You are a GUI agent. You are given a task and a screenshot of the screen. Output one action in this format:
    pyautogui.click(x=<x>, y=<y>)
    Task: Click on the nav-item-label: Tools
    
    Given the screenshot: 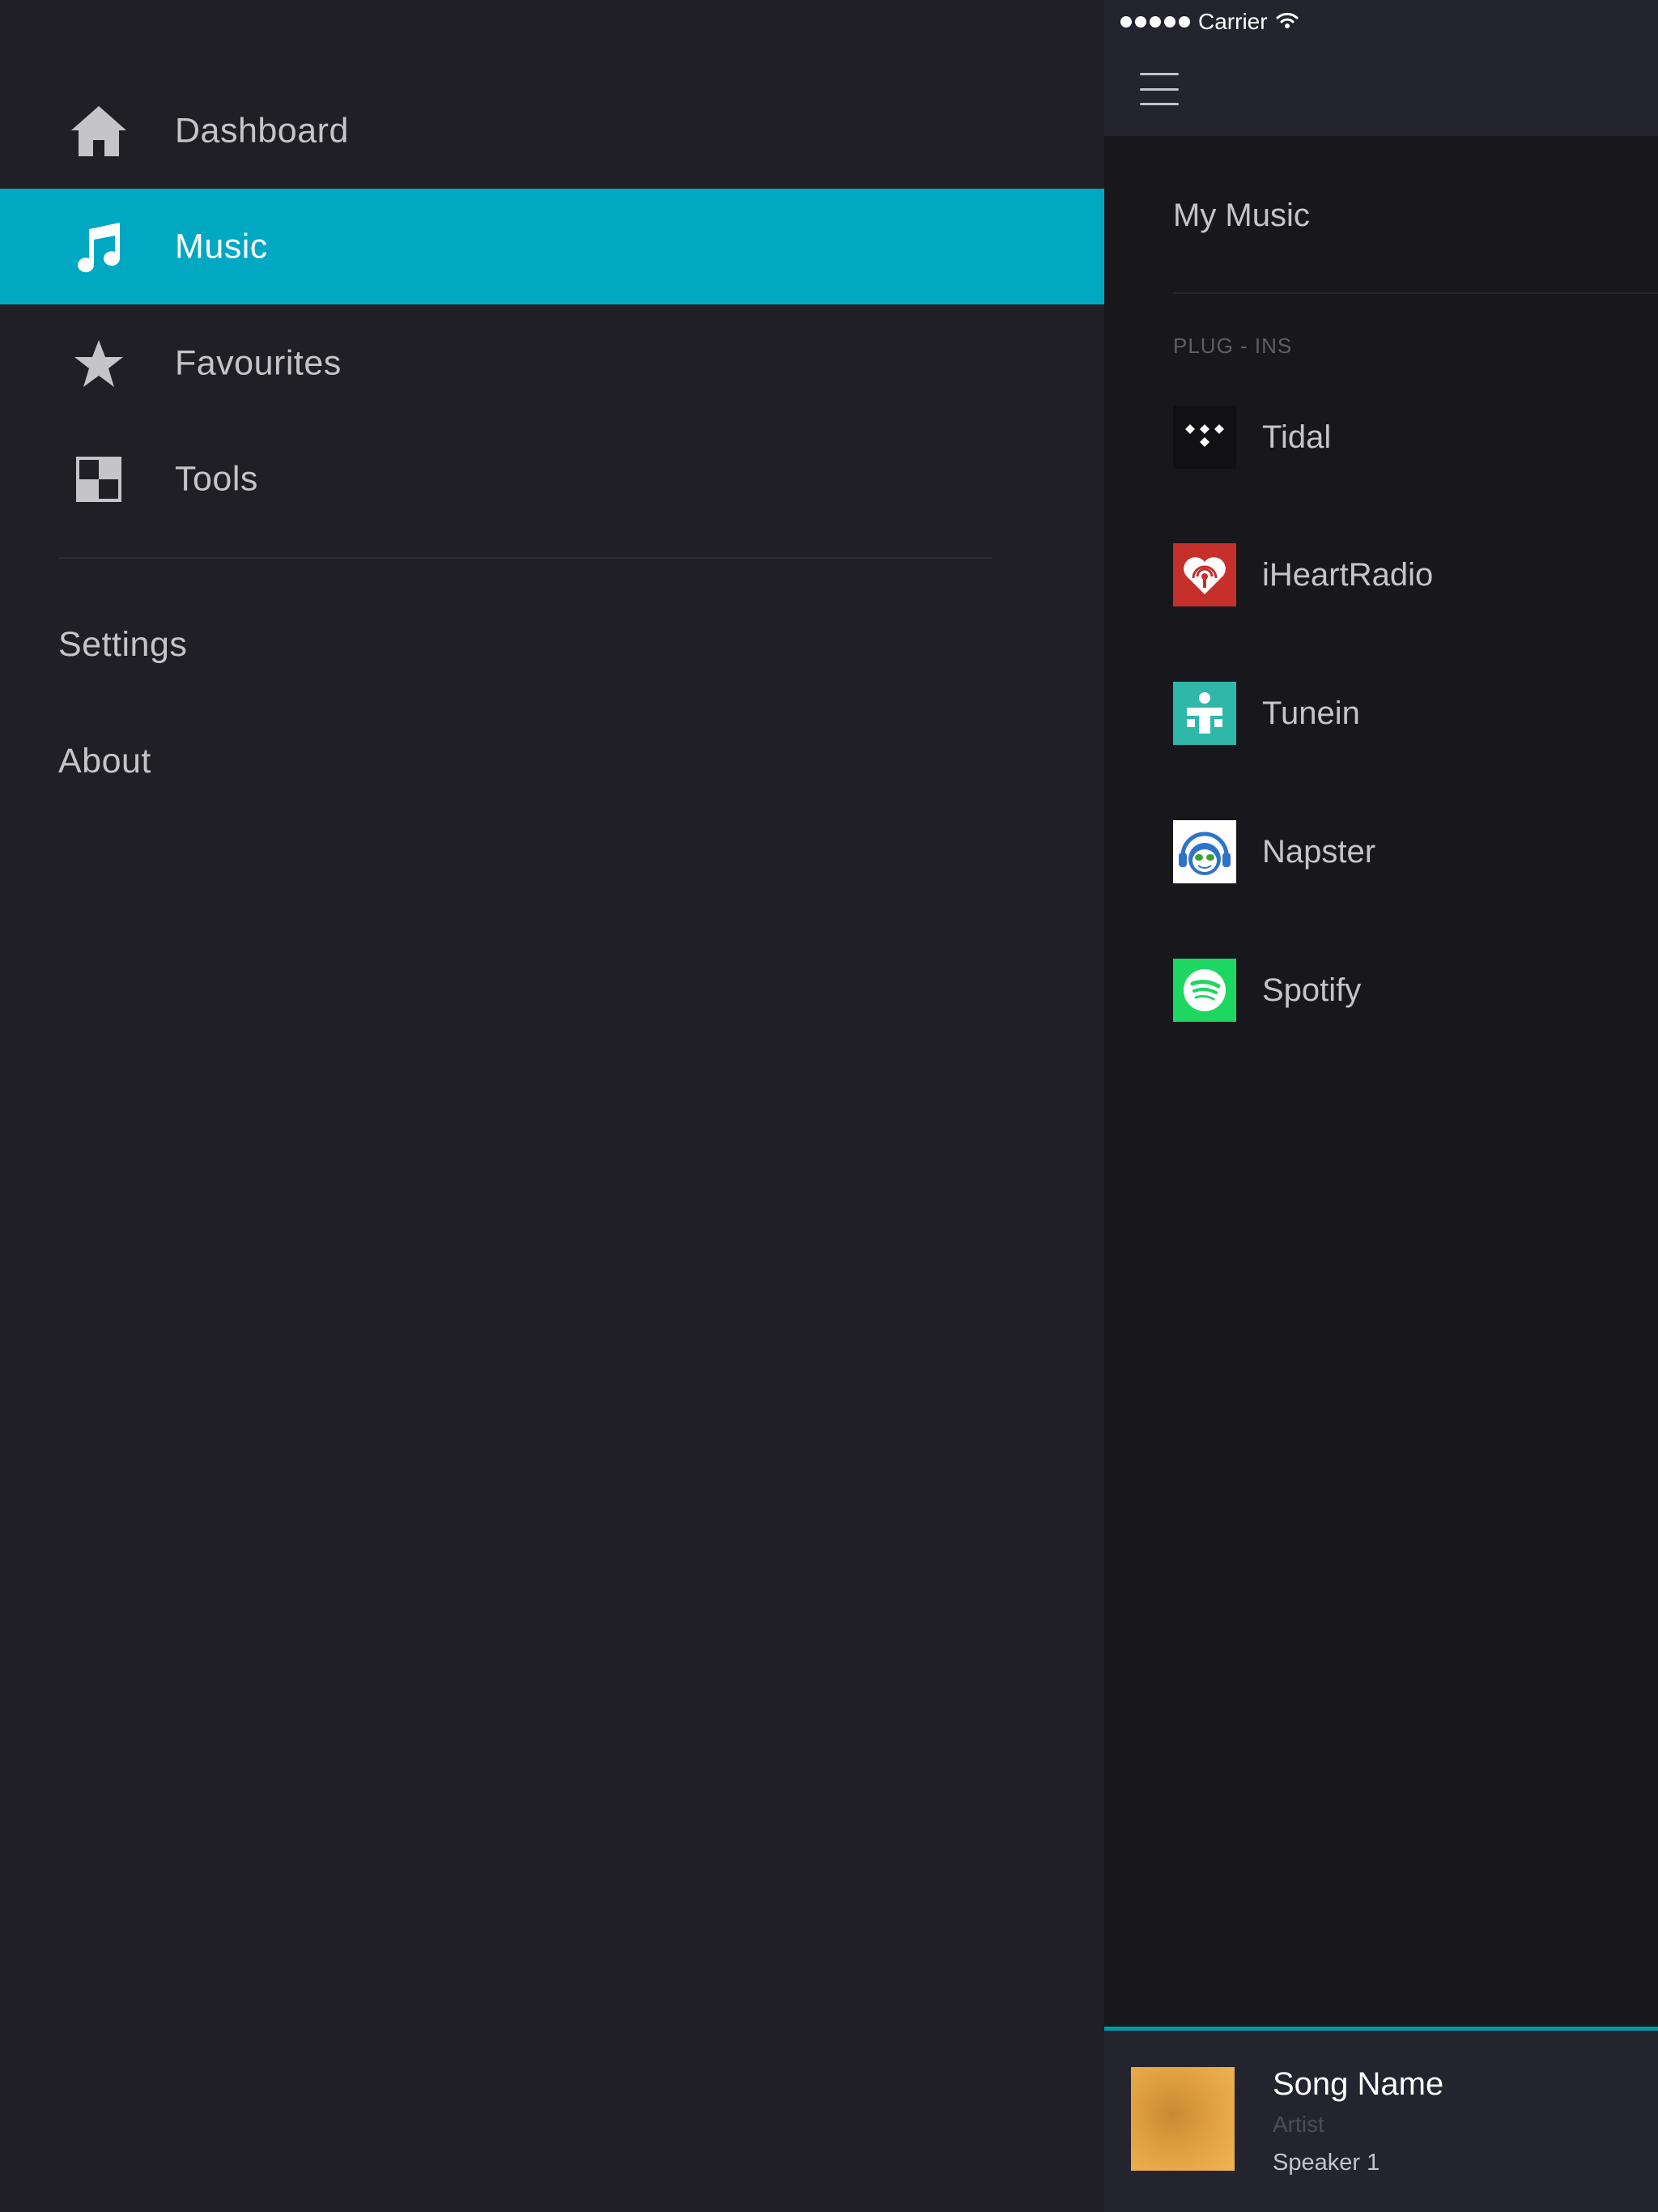 What is the action you would take?
    pyautogui.click(x=216, y=479)
    